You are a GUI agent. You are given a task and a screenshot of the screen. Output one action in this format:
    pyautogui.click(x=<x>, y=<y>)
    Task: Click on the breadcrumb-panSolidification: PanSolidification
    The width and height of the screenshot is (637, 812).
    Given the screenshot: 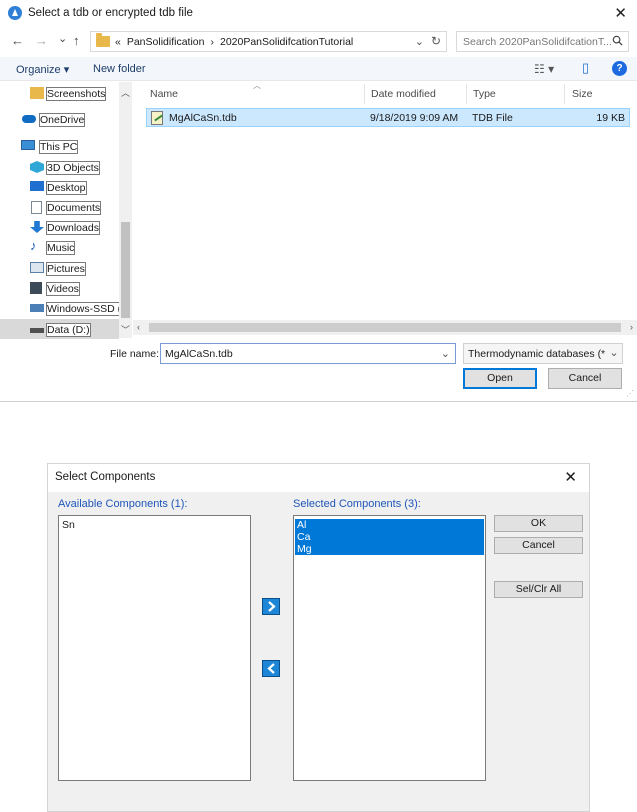 What is the action you would take?
    pyautogui.click(x=166, y=42)
    